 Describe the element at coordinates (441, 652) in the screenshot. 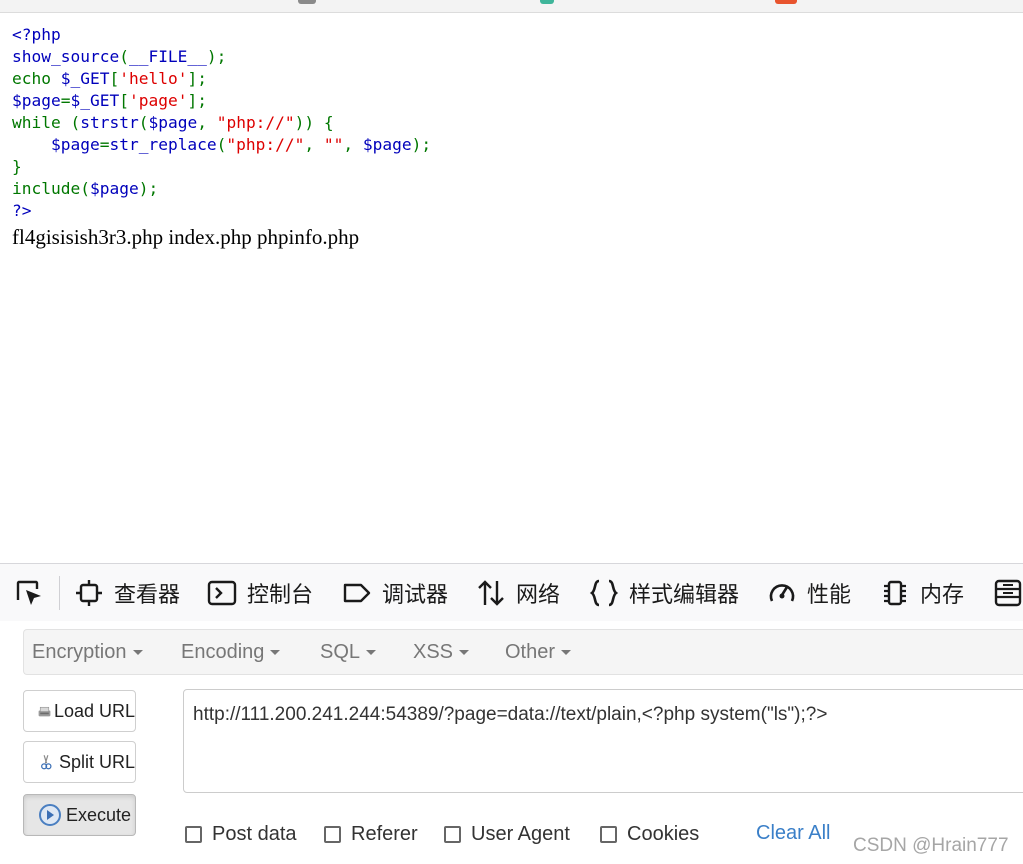

I see `menu-xss: XSS` at that location.